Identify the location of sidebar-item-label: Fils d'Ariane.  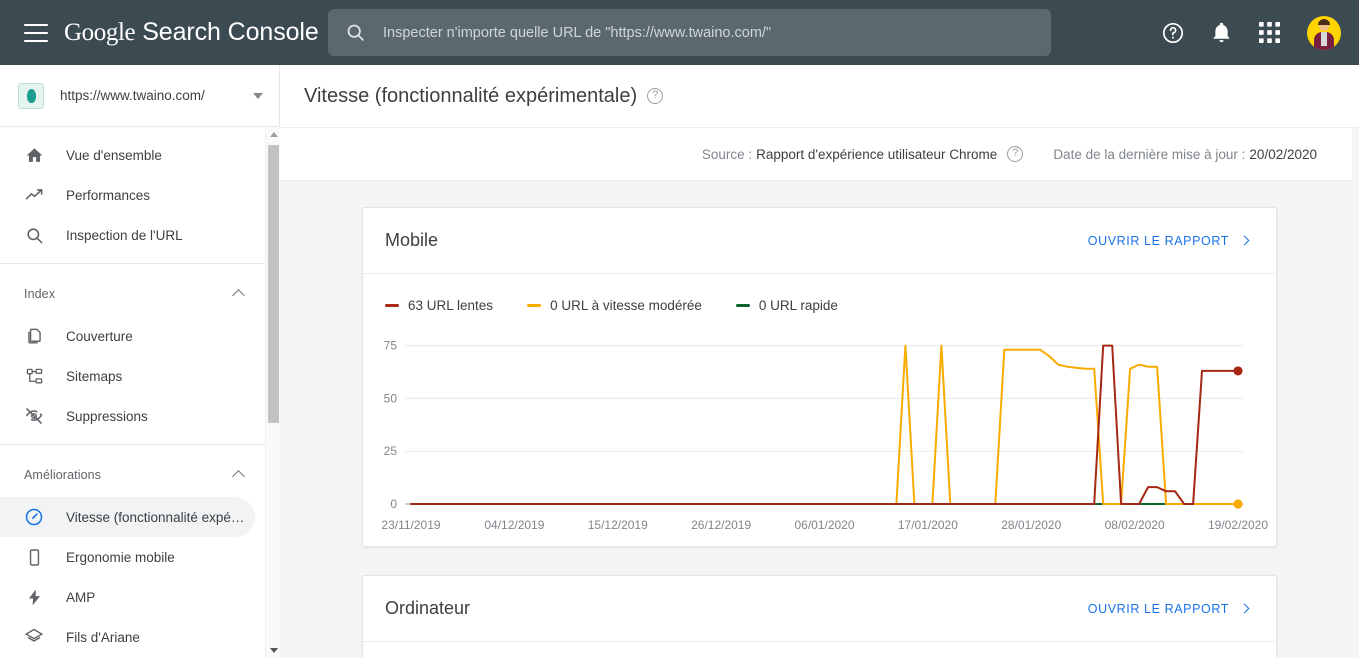
(103, 637).